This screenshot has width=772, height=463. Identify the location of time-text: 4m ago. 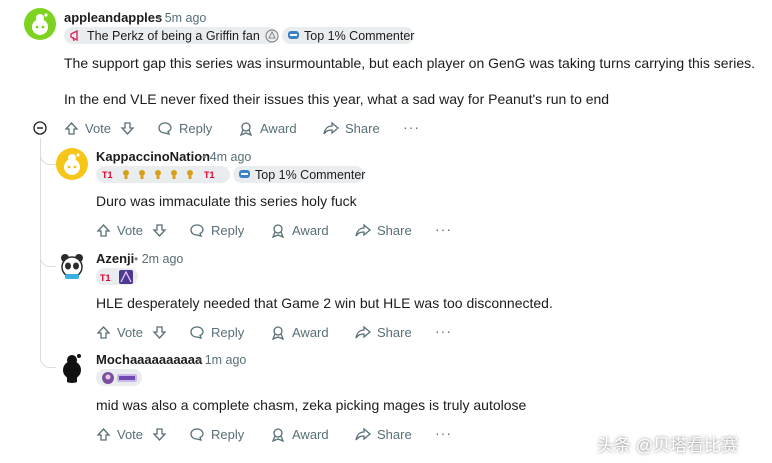
(230, 157).